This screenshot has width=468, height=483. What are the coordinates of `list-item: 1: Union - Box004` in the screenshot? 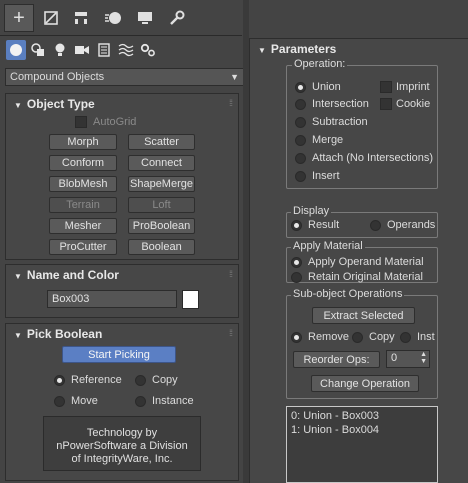 It's located at (362, 430).